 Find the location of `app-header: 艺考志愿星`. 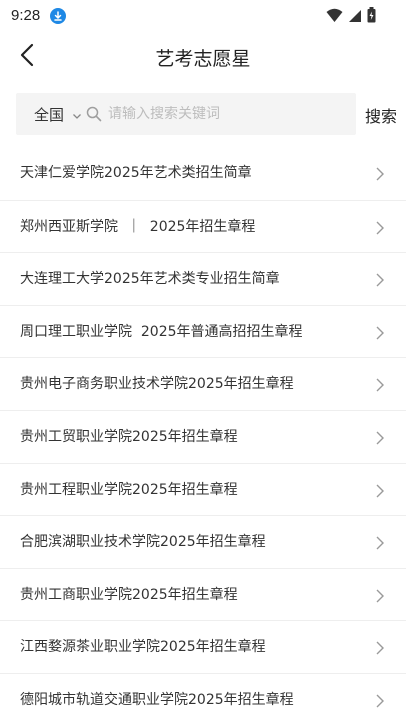

app-header: 艺考志愿星 is located at coordinates (203, 57).